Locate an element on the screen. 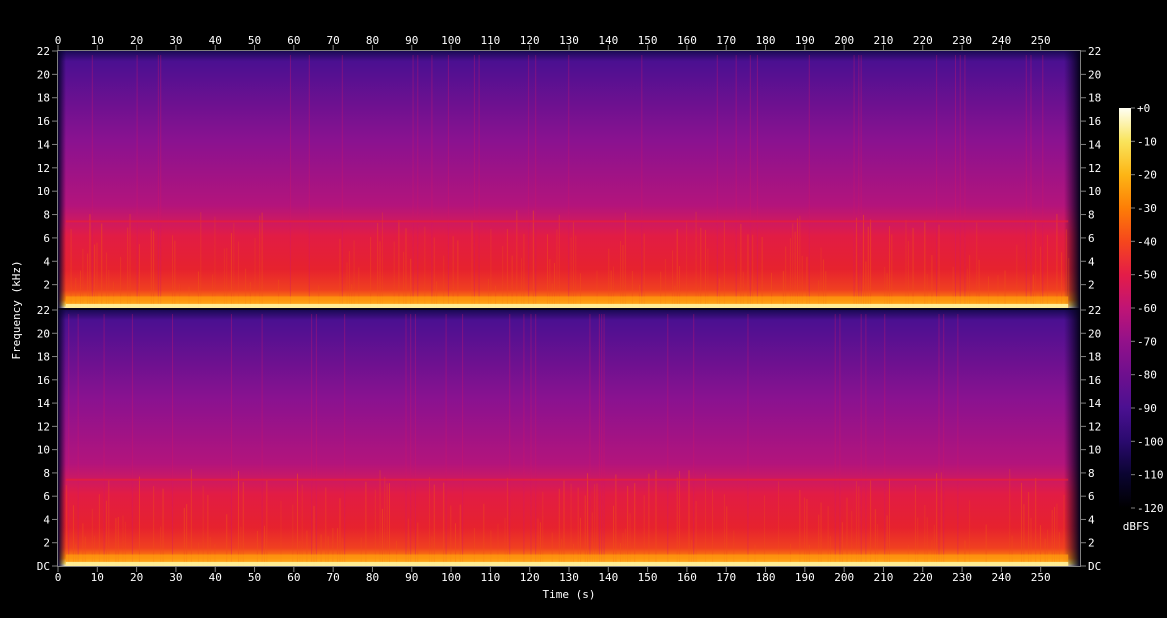 This screenshot has height=618, width=1167. x-tick-label-bottom: 110 is located at coordinates (490, 577).